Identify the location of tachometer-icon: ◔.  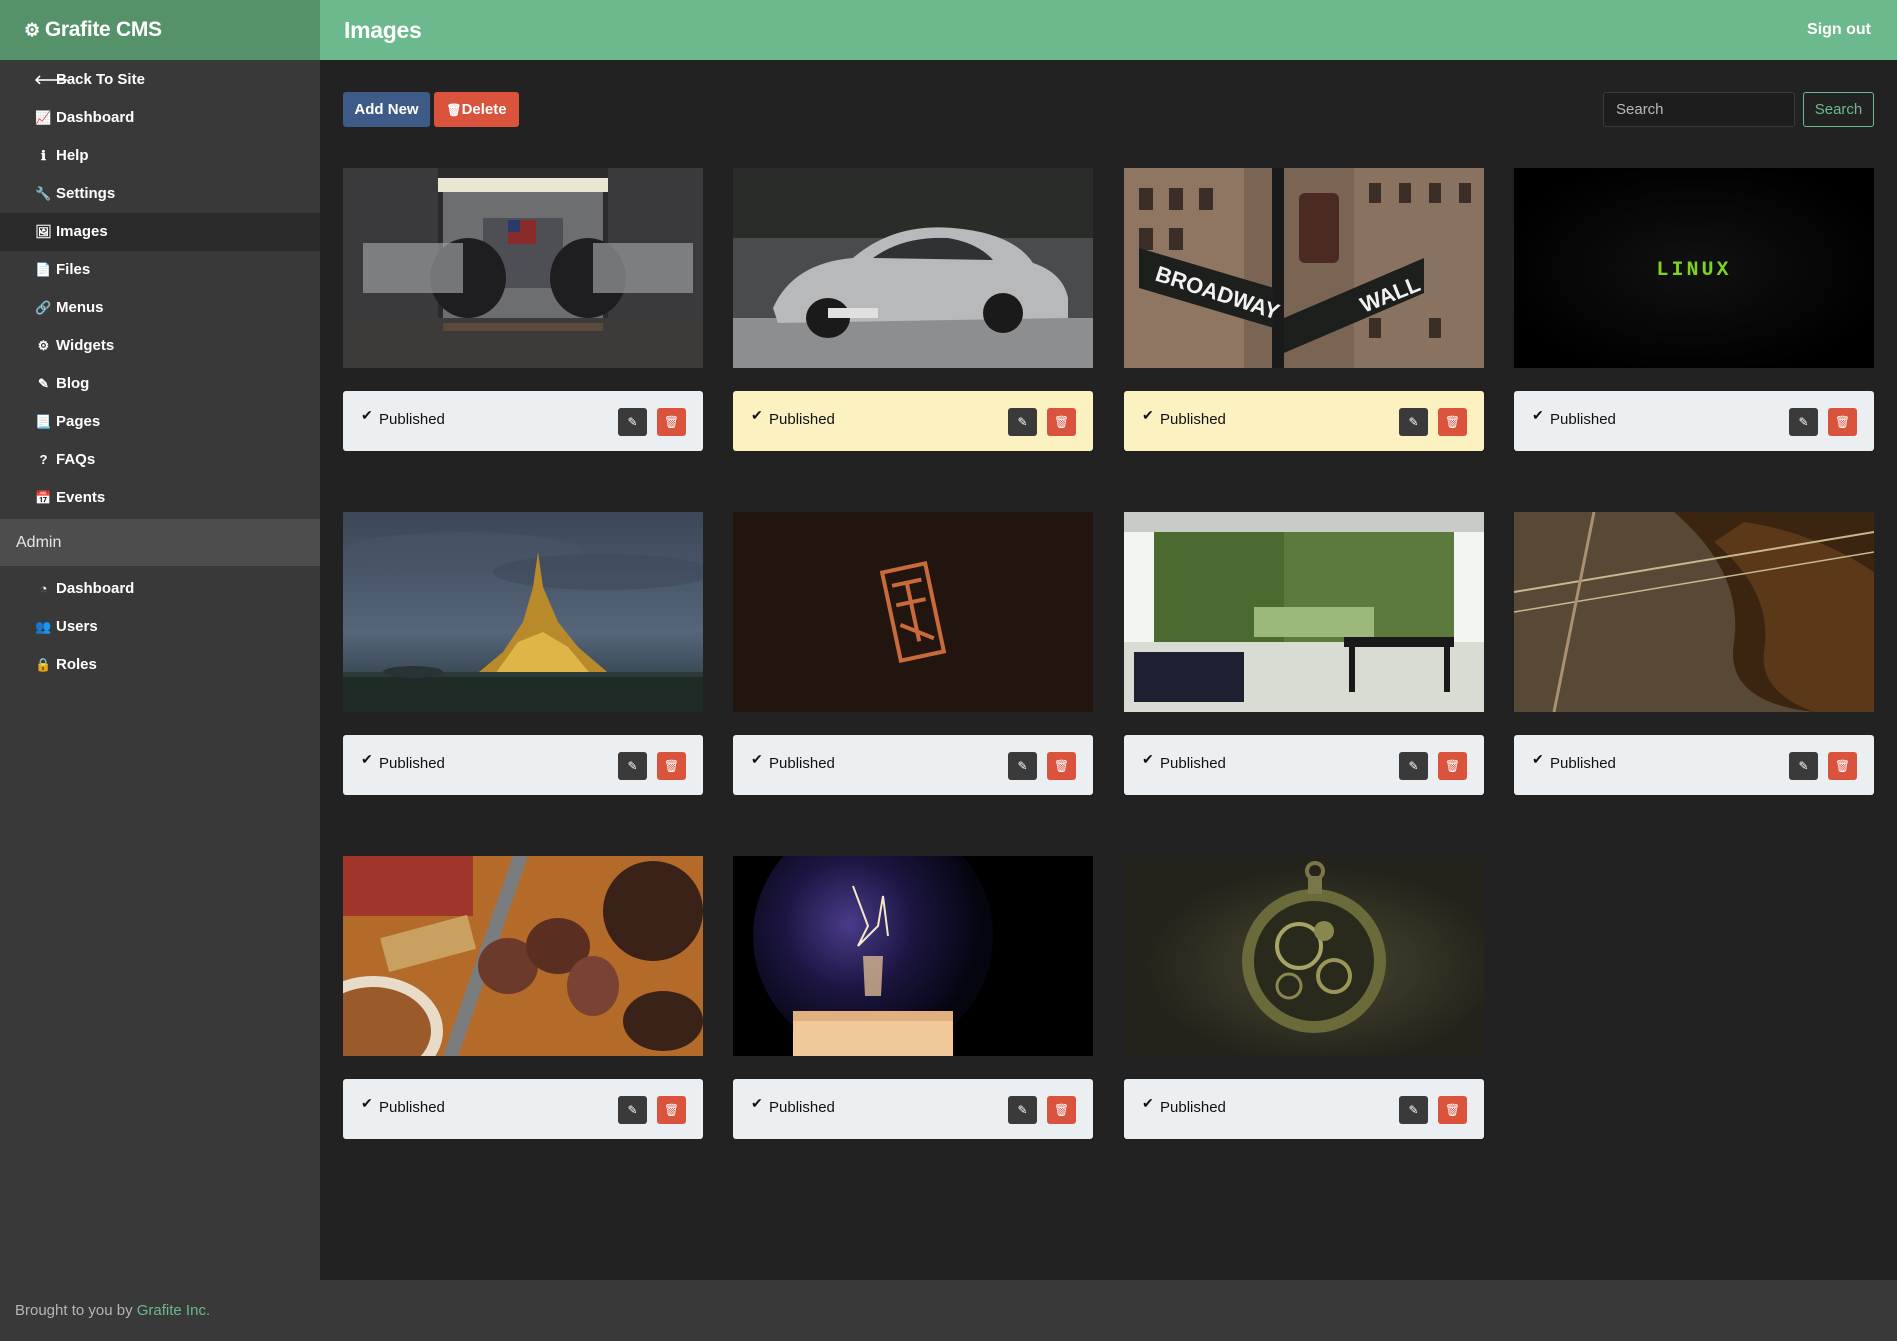
(43, 588).